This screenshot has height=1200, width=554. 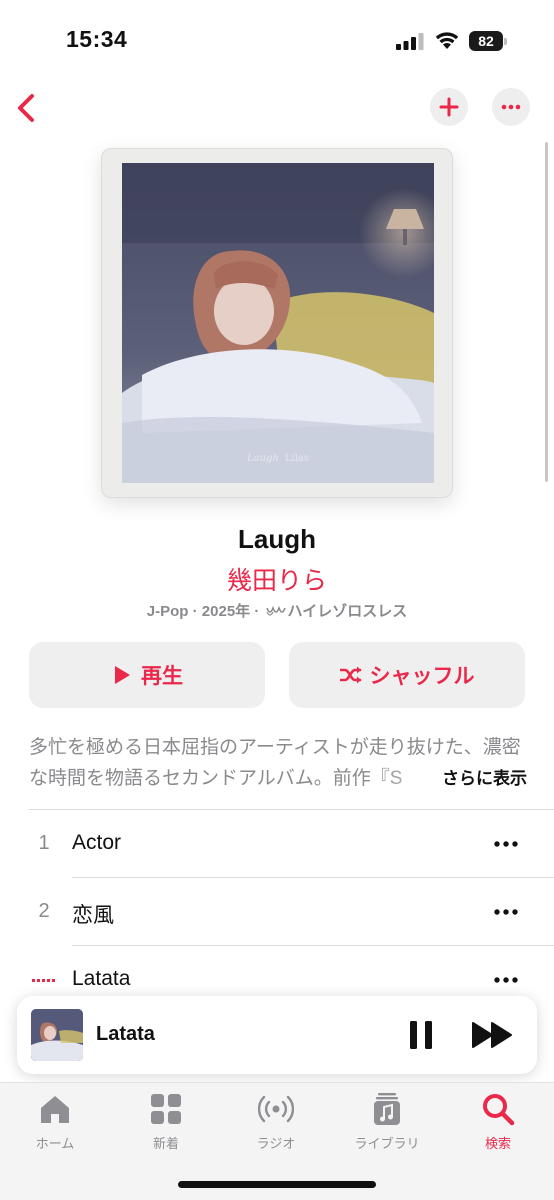 What do you see at coordinates (546, 312) in the screenshot?
I see `scroll-indicator` at bounding box center [546, 312].